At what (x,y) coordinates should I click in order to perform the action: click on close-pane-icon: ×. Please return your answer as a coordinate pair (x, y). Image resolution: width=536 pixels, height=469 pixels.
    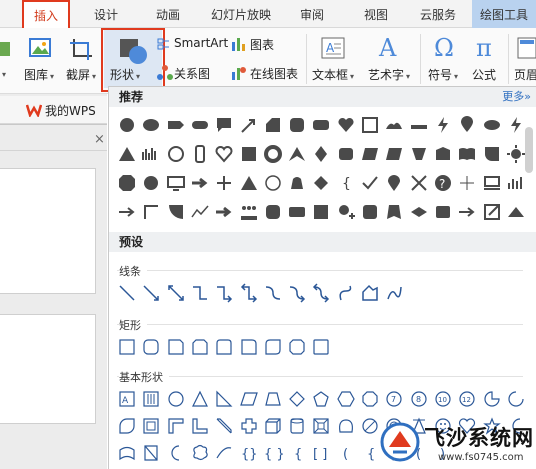
    Looking at the image, I should click on (99, 139).